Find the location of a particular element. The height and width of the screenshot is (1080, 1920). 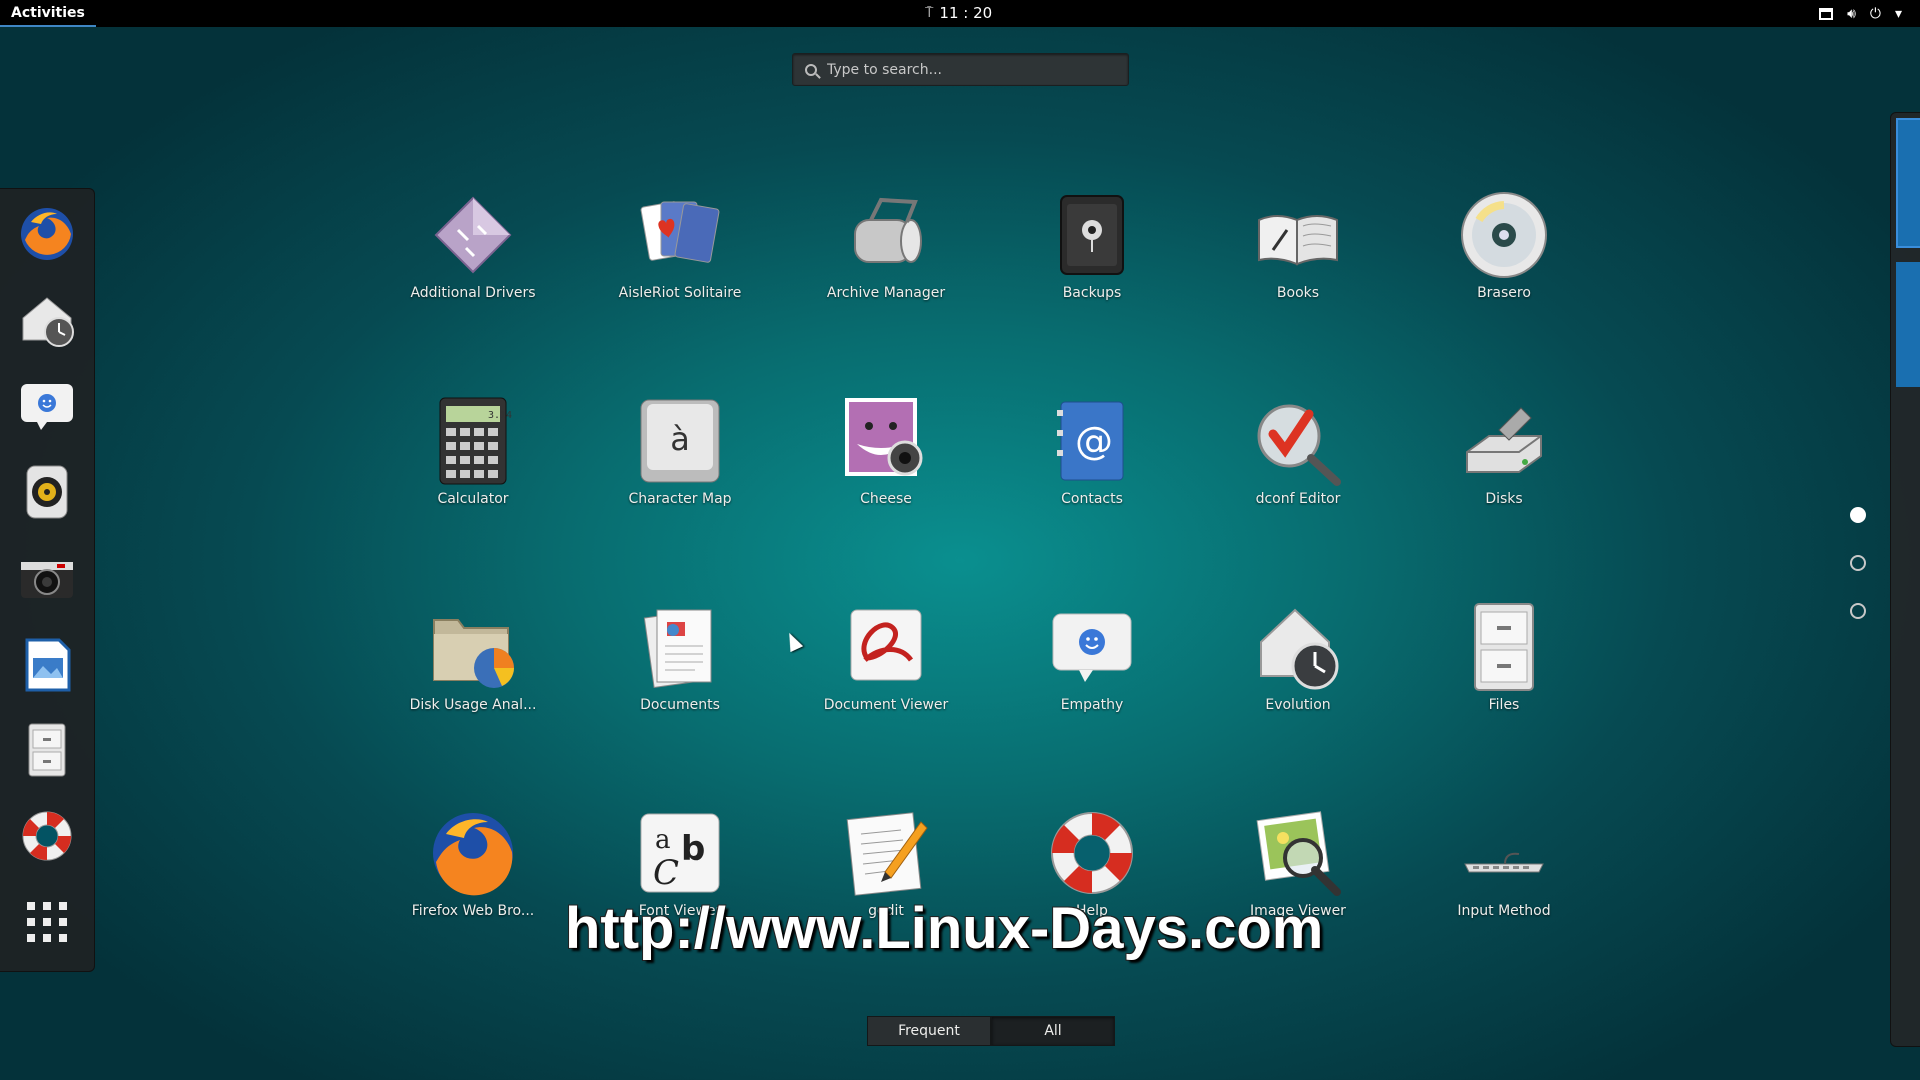

brasero-icon is located at coordinates (1504, 235).